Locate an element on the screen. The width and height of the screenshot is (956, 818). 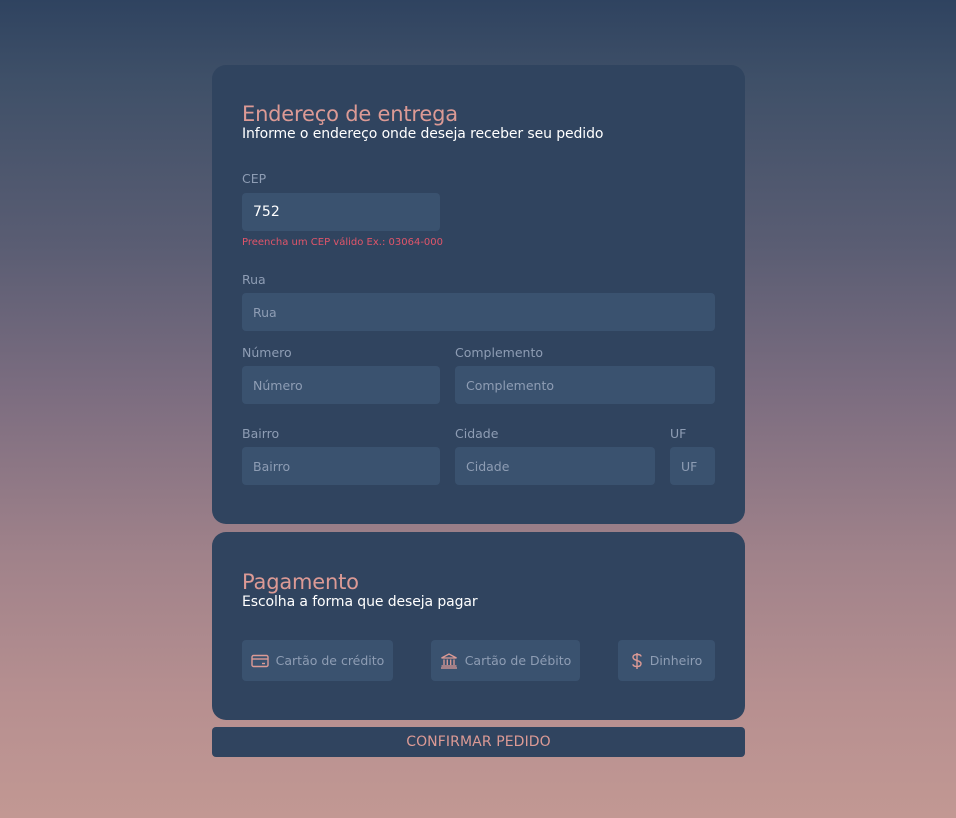
neighborhood-input is located at coordinates (341, 466).